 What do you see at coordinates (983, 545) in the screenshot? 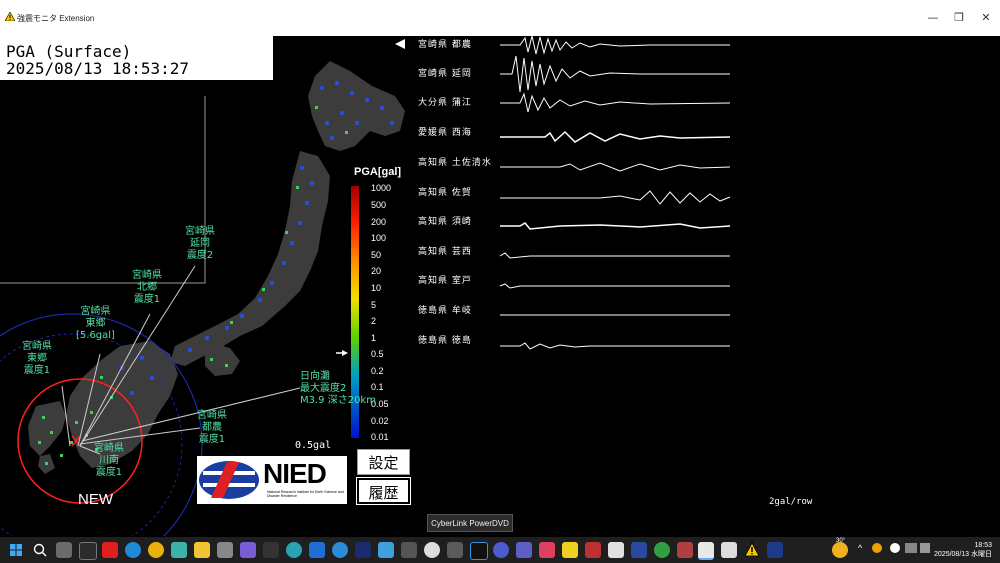
I see `clock-time: 18:53` at bounding box center [983, 545].